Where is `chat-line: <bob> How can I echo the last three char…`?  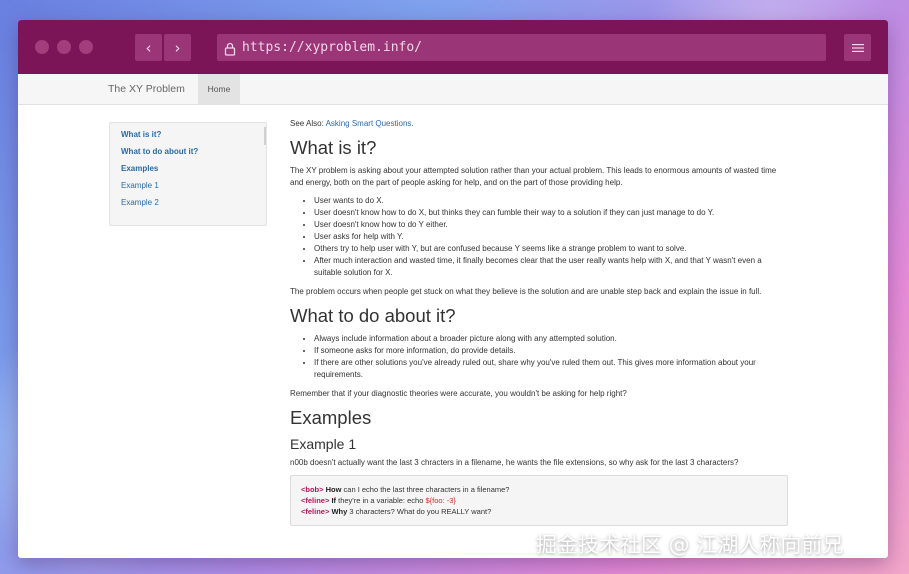
chat-line: <bob> How can I echo the last three char… is located at coordinates (405, 489).